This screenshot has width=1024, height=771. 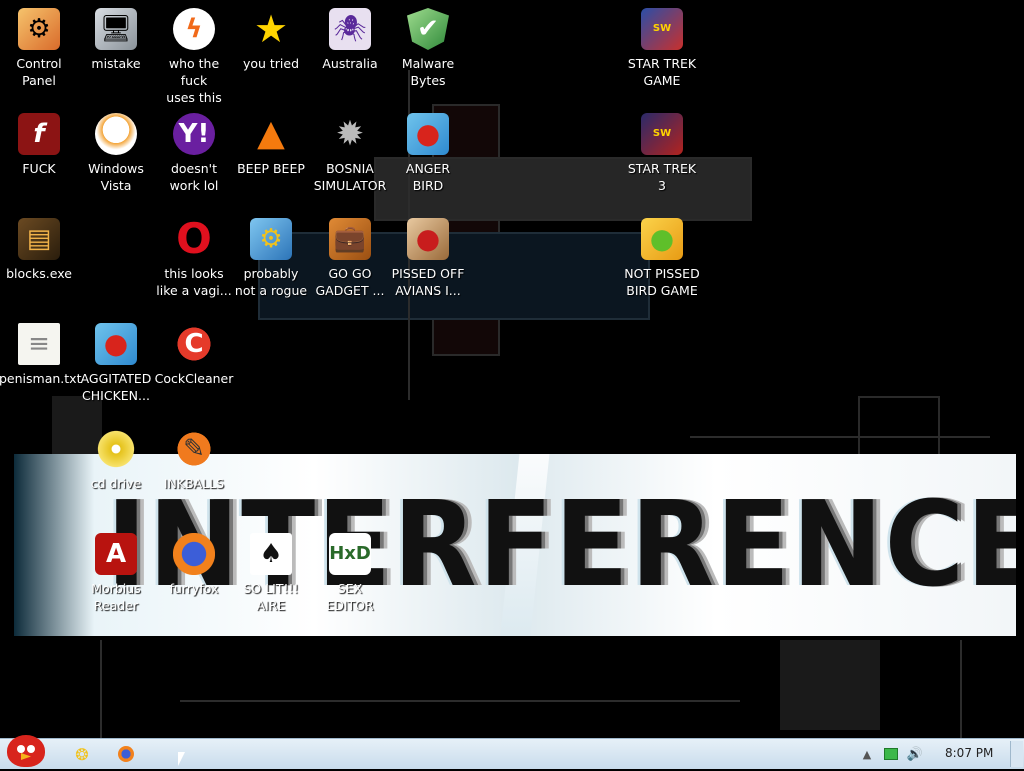 I want to click on desktop-icon-windows-vista: Windows Vista, so click(x=116, y=153).